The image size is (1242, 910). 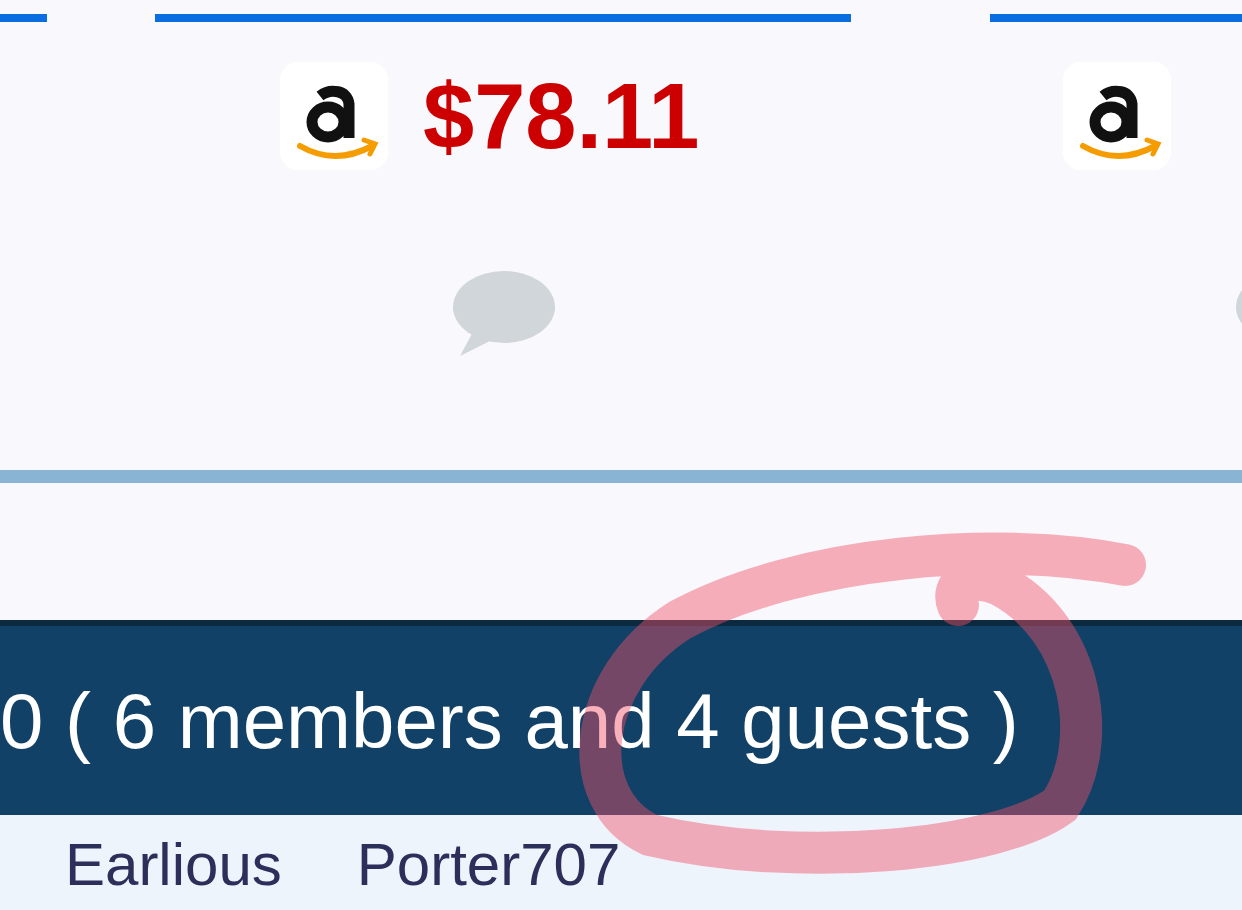 I want to click on username-link: Porter707, so click(x=488, y=872).